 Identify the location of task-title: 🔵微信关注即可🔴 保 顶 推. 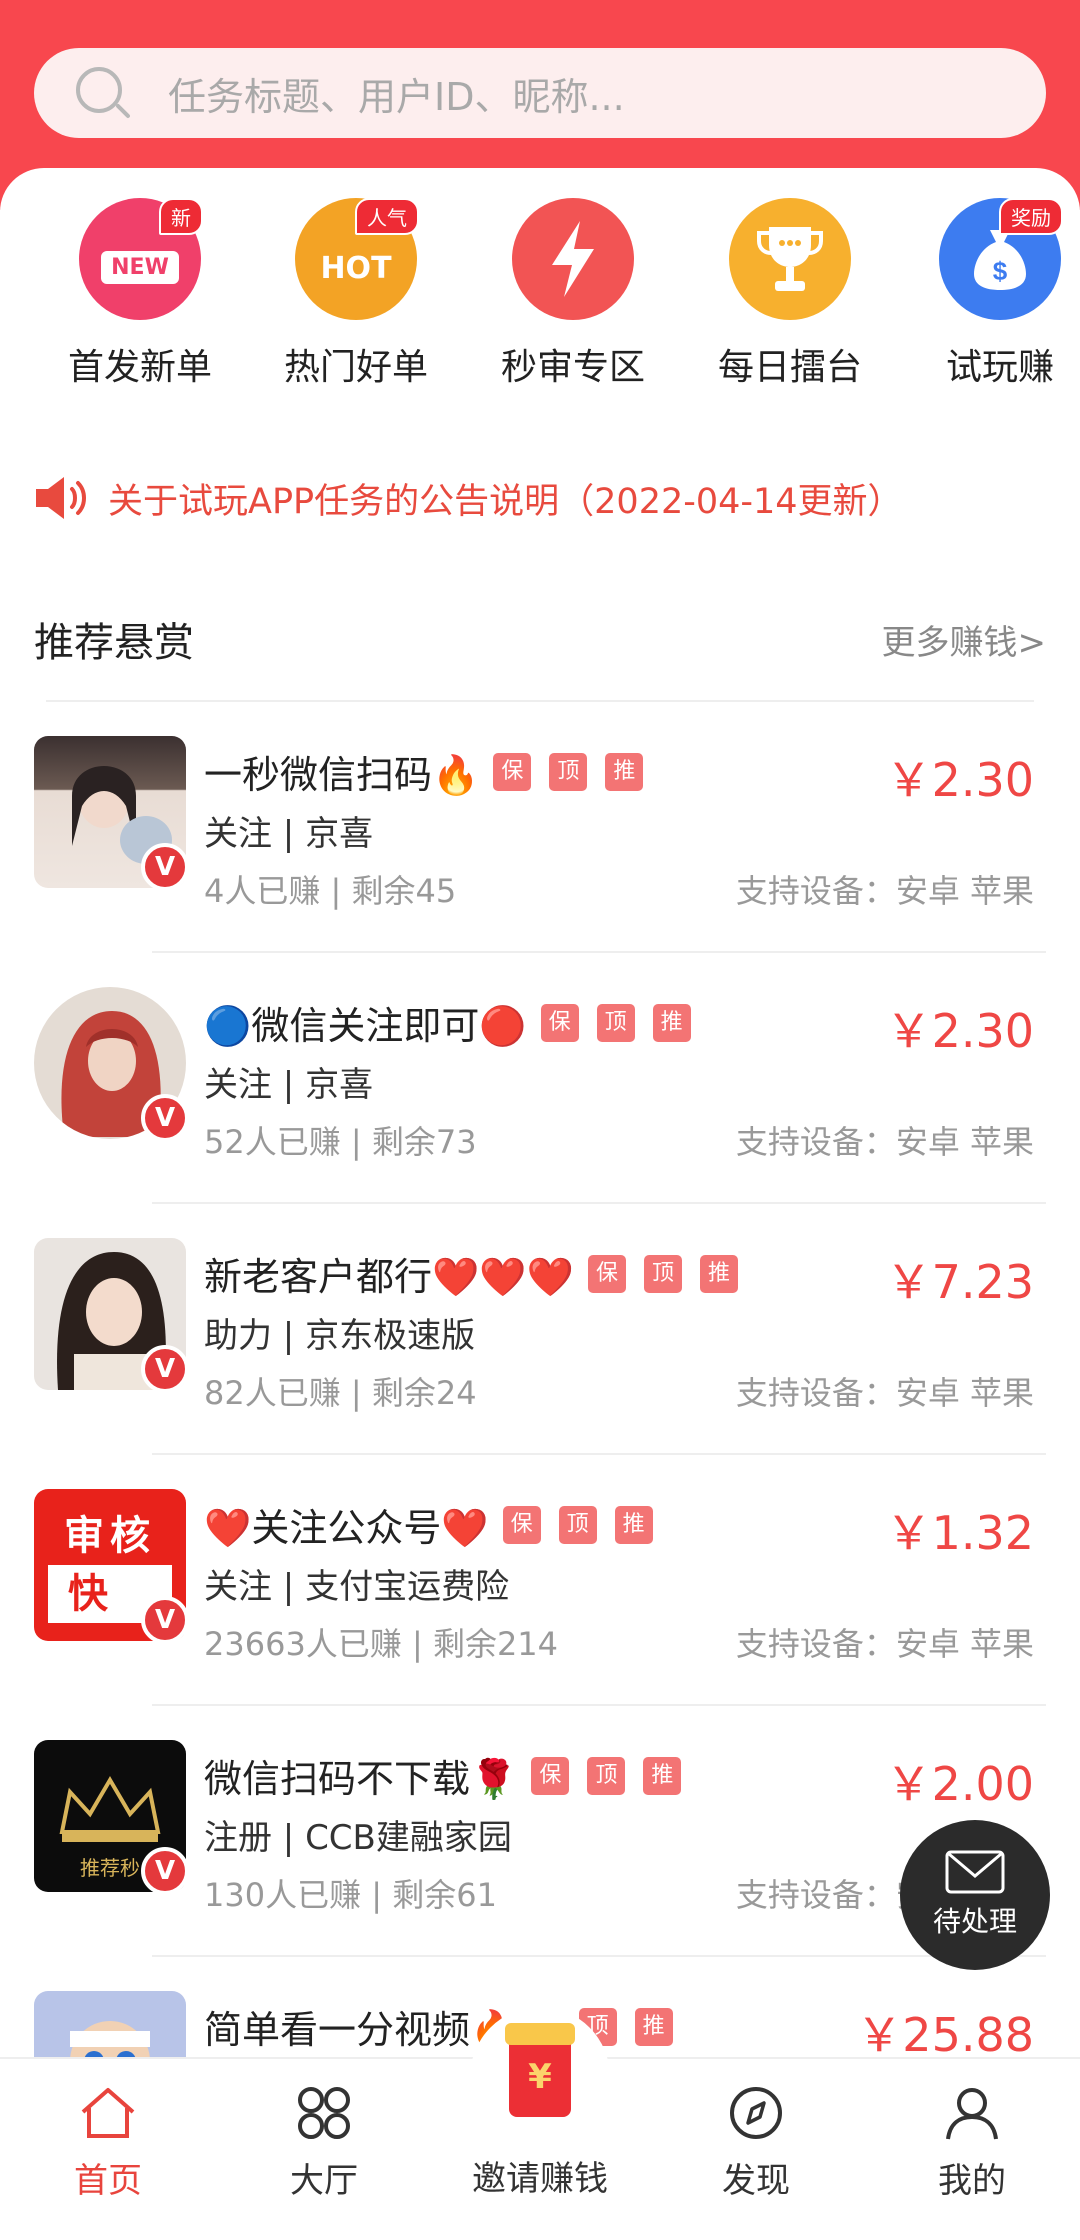
(456, 1022).